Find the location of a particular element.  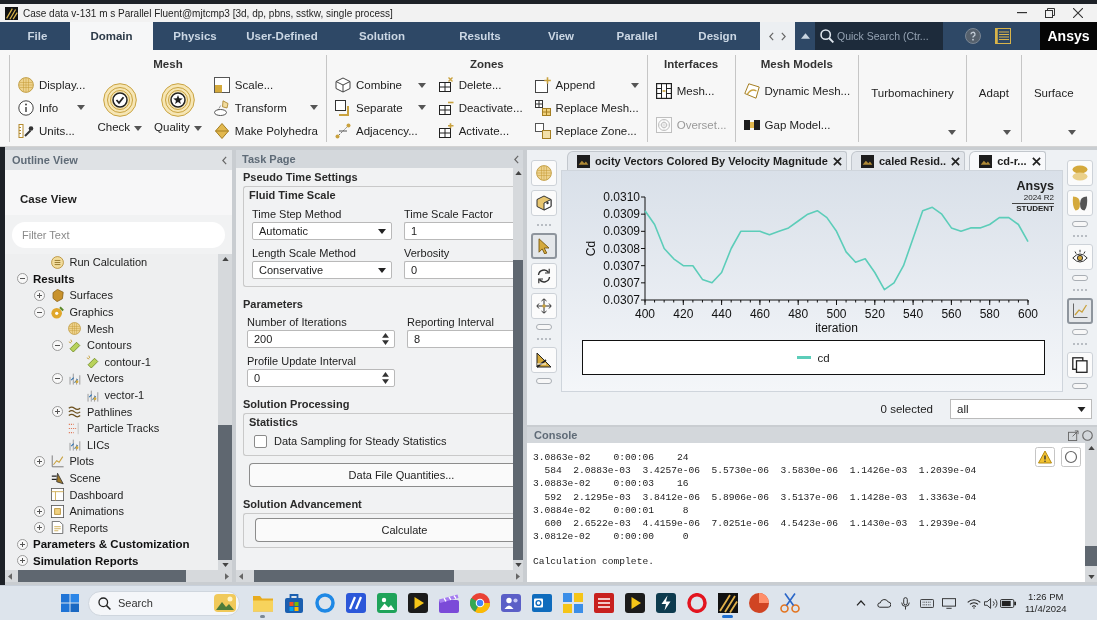

menu-tab: Parallel is located at coordinates (637, 36).